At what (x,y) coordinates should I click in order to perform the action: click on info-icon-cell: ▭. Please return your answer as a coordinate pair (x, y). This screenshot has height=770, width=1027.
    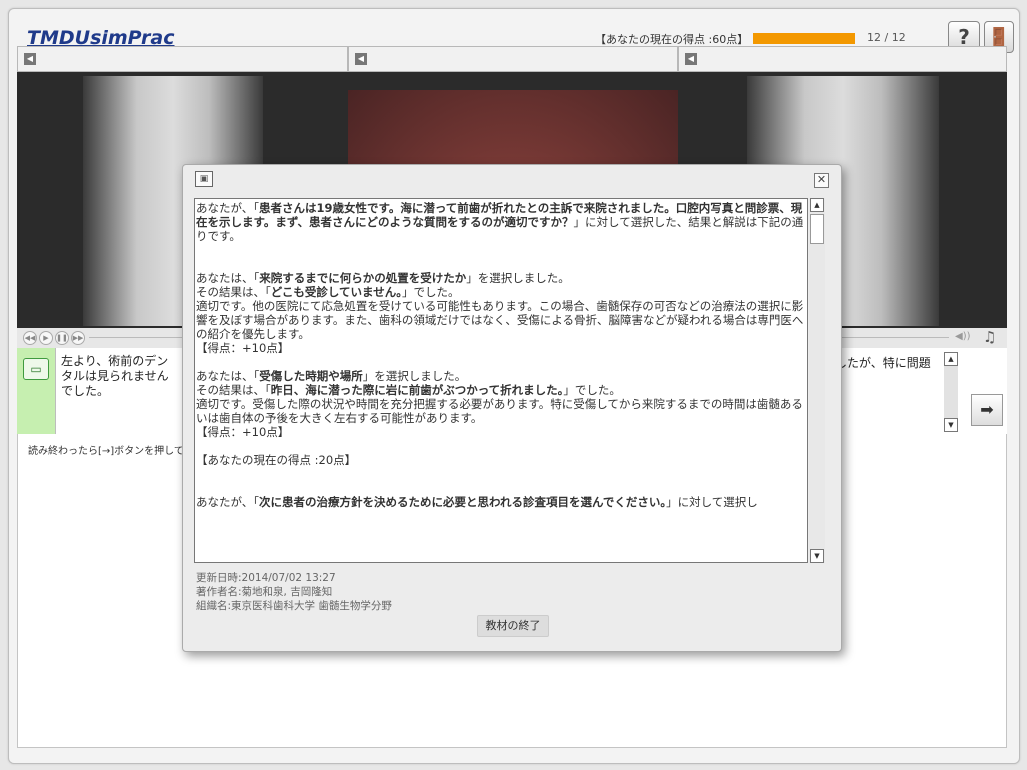
    Looking at the image, I should click on (36, 391).